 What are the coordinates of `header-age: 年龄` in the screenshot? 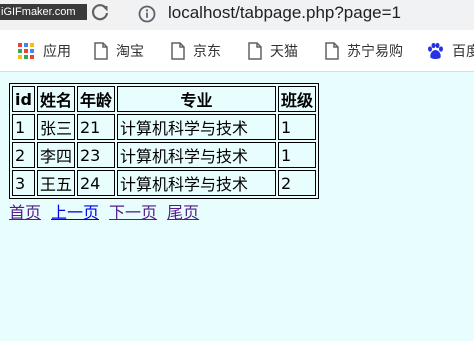 It's located at (95, 99).